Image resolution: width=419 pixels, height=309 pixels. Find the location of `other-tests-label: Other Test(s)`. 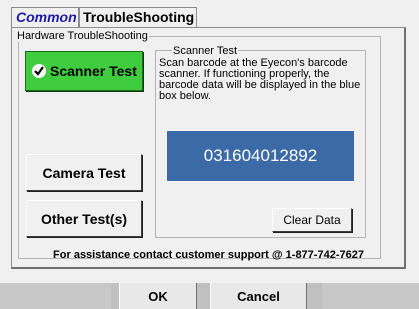

other-tests-label: Other Test(s) is located at coordinates (84, 218).